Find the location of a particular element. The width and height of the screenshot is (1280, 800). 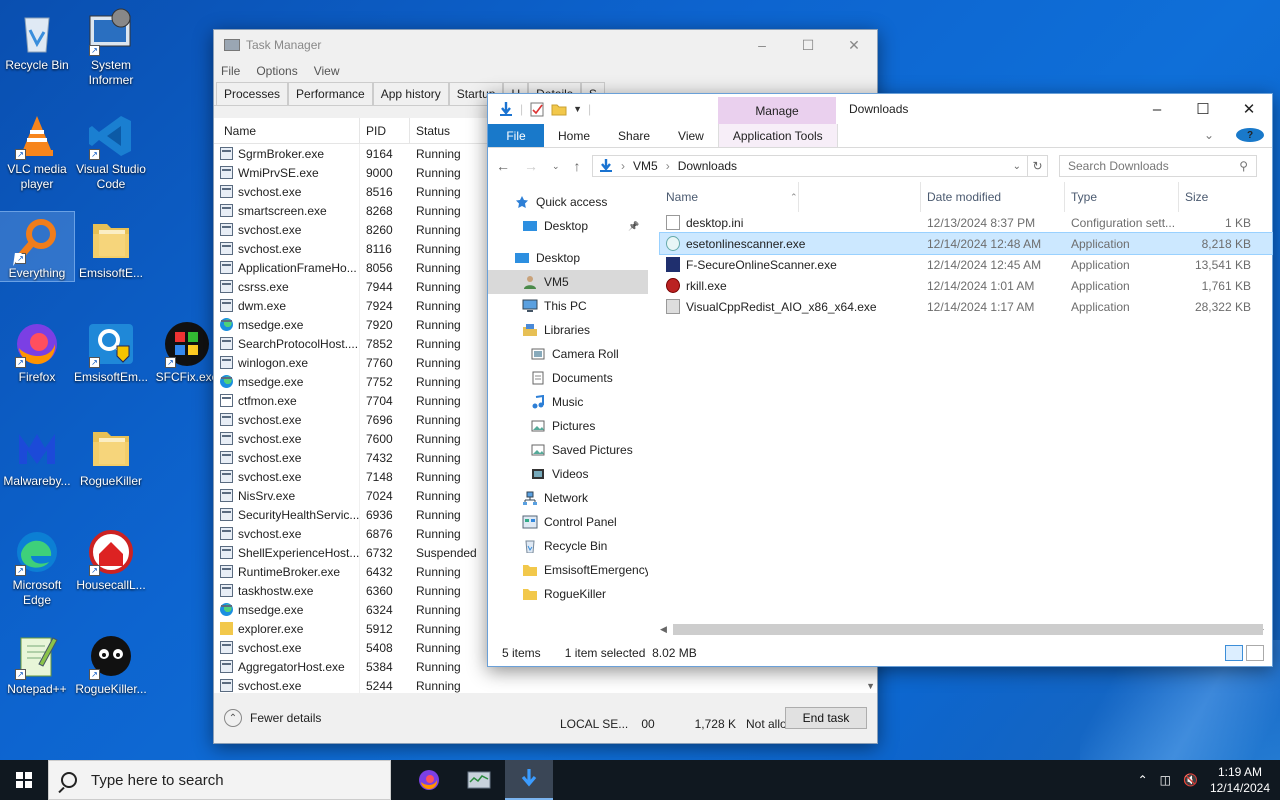

tab-processes: Processes is located at coordinates (252, 93).